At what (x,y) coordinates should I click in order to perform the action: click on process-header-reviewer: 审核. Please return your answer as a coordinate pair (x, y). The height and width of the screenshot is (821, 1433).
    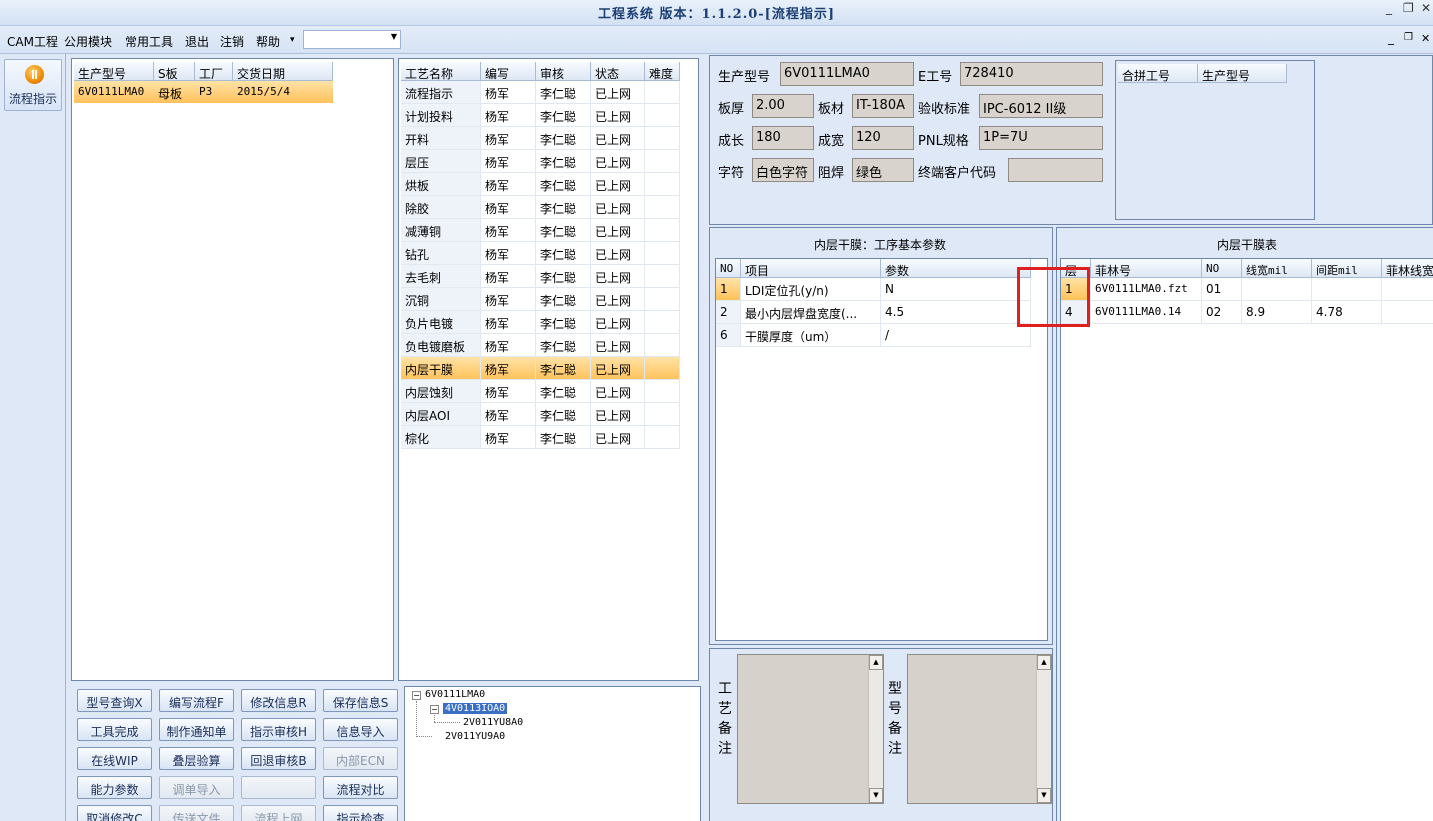
    Looking at the image, I should click on (563, 71).